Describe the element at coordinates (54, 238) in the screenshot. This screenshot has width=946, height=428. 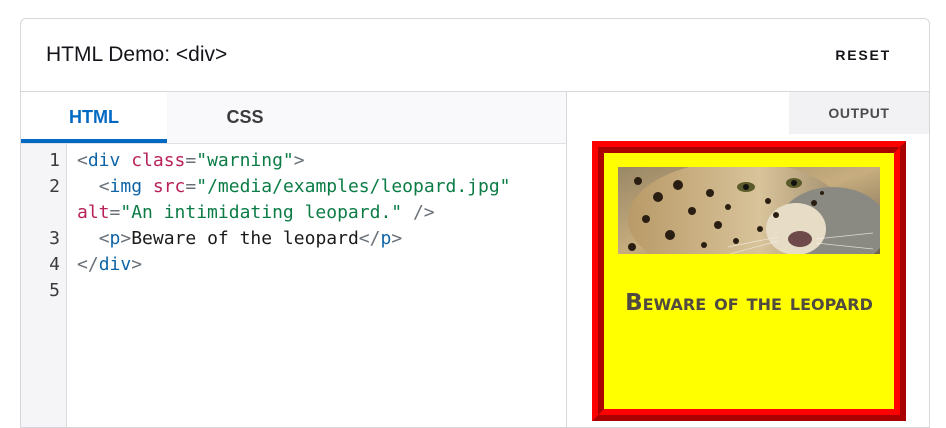
I see `line-number: 3` at that location.